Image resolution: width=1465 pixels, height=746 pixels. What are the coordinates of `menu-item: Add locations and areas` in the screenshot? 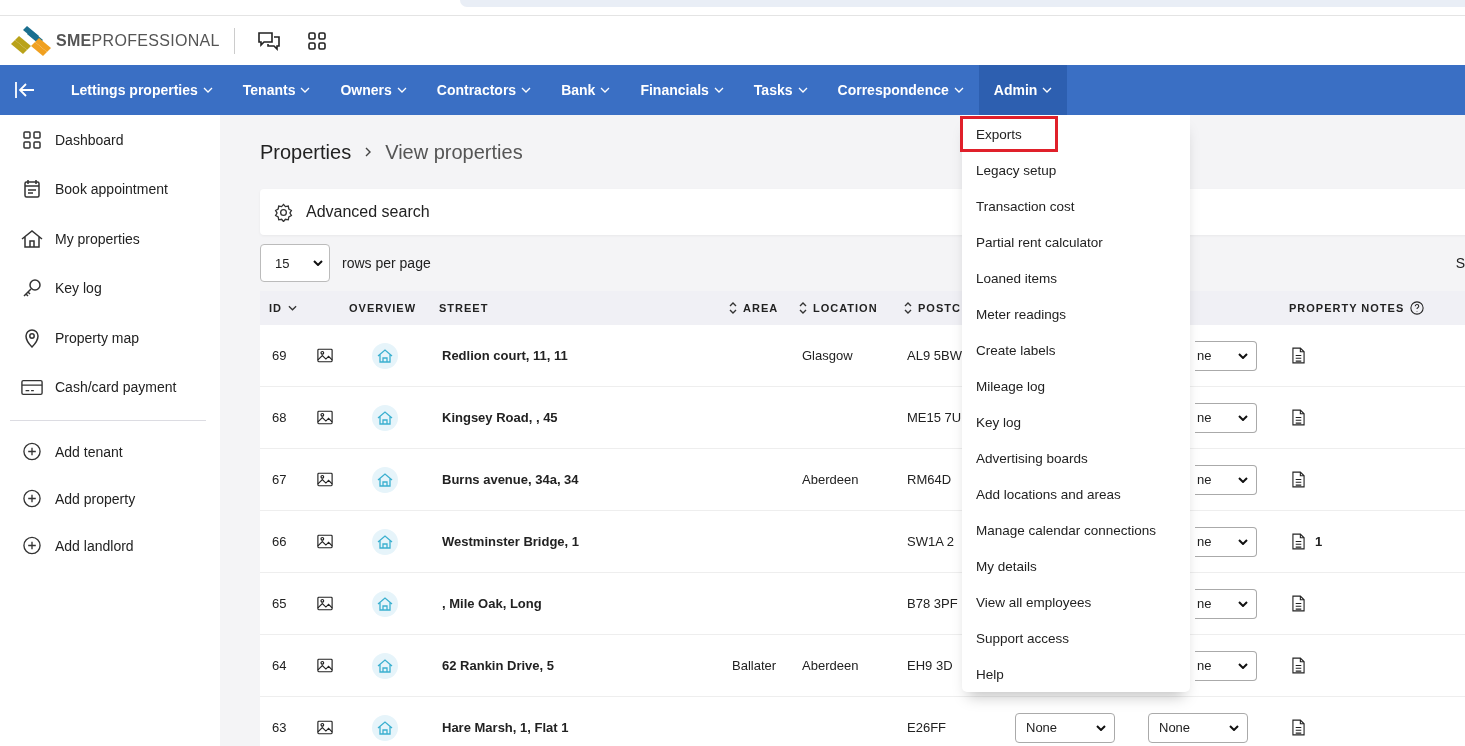 It's located at (1076, 494).